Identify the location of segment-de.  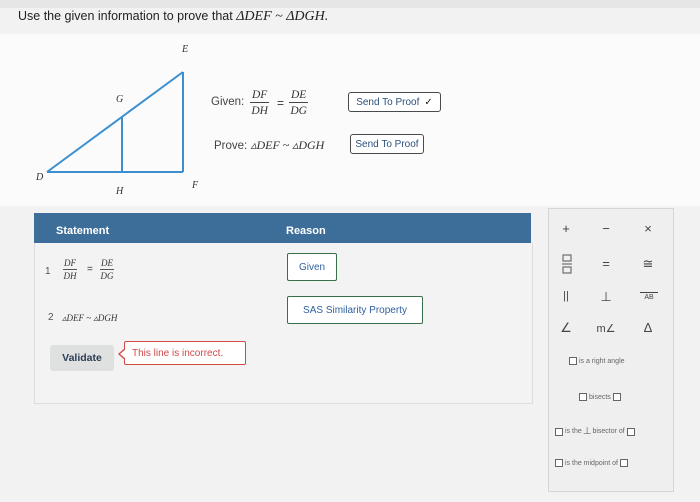
(115, 122).